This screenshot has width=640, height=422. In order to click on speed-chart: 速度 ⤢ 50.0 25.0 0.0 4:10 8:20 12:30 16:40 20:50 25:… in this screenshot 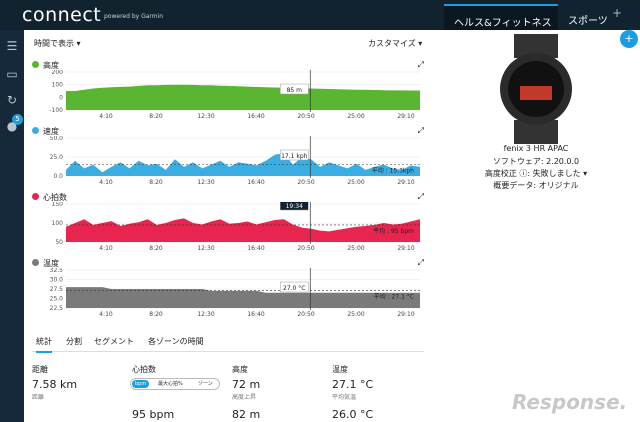, I will do `click(228, 158)`.